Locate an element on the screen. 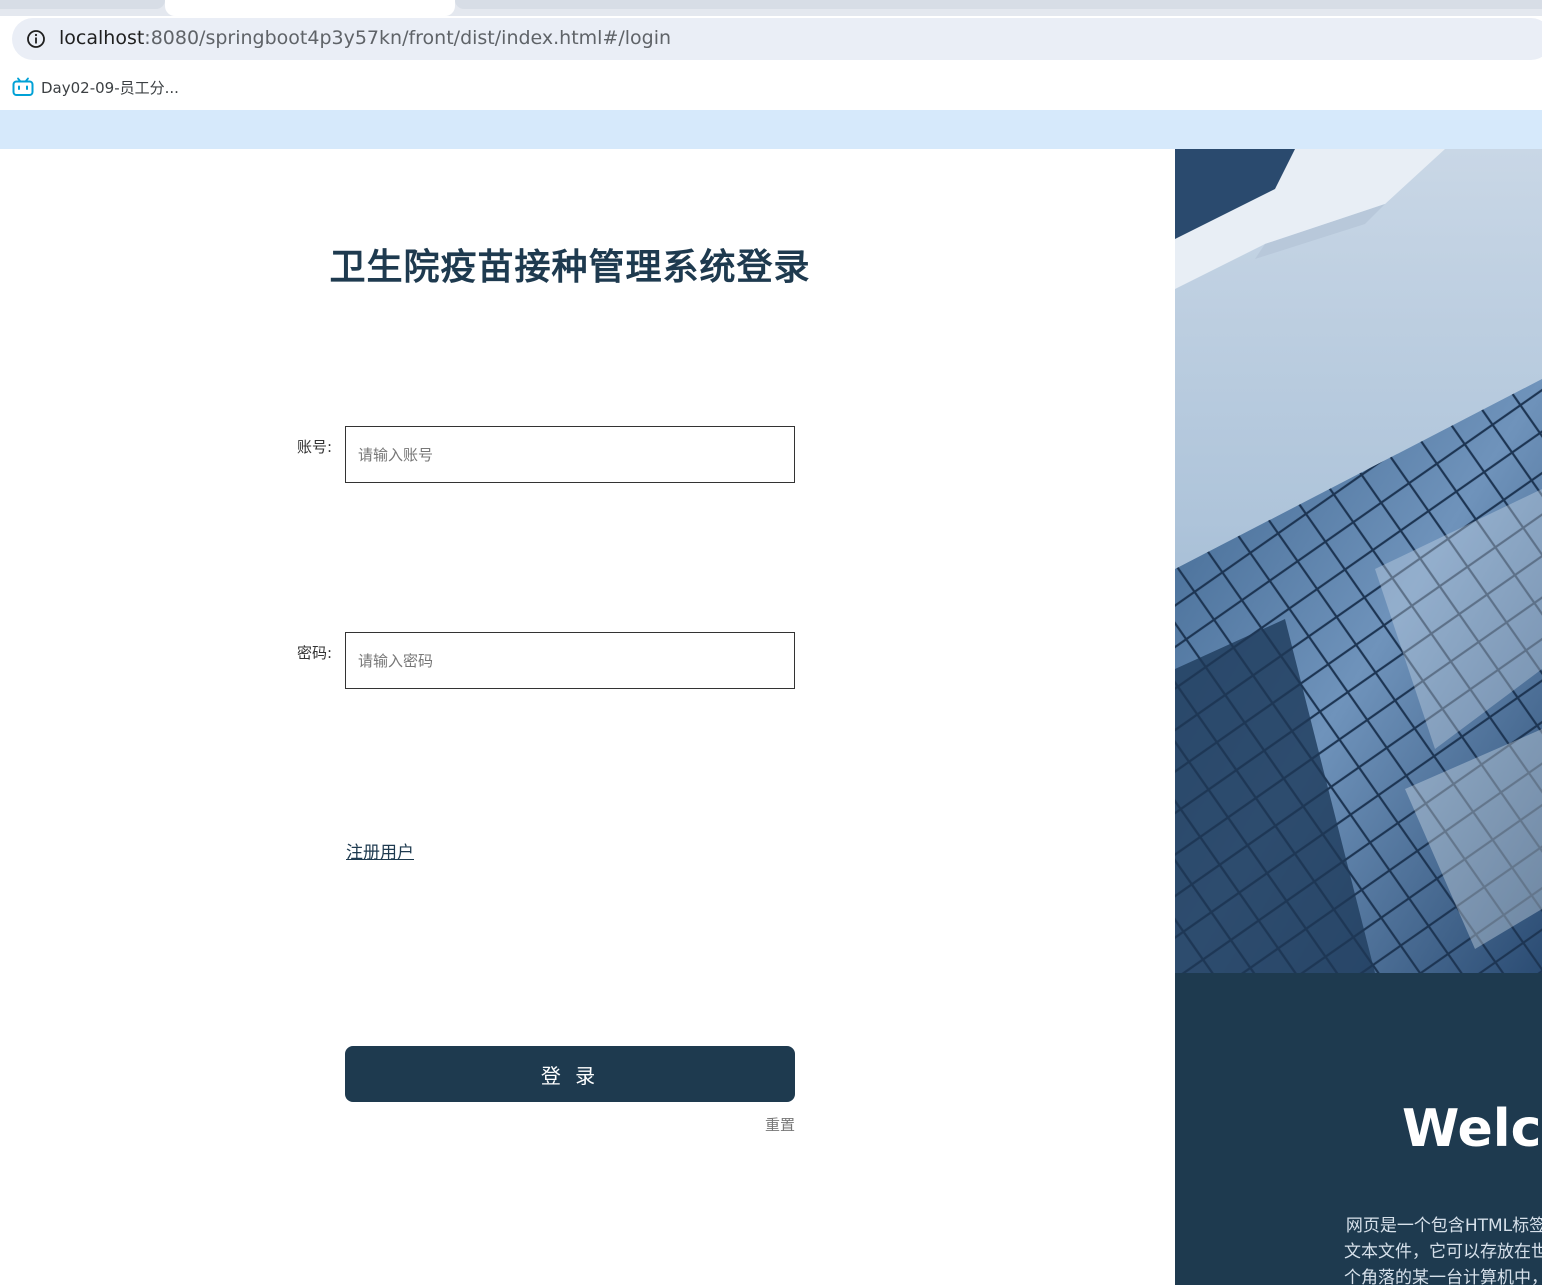  browser-tab-inactive is located at coordinates (82, 4).